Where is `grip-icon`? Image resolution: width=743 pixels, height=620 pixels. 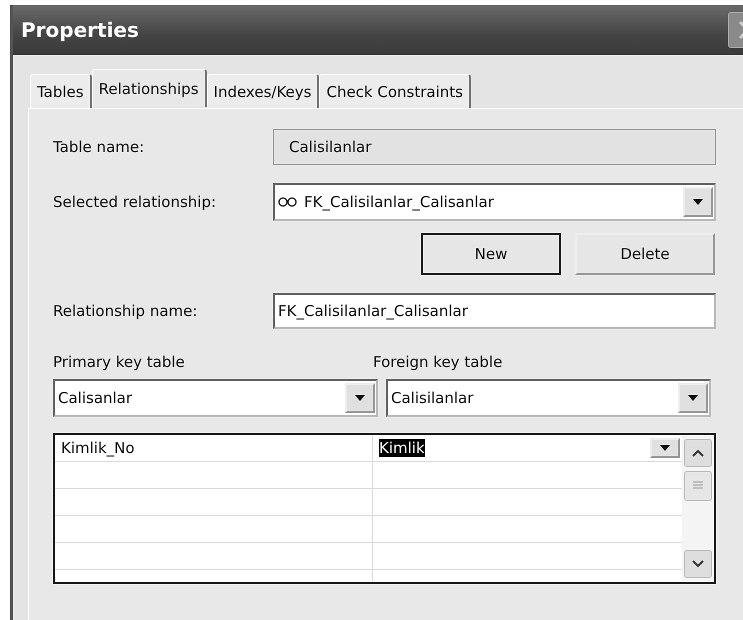 grip-icon is located at coordinates (698, 486).